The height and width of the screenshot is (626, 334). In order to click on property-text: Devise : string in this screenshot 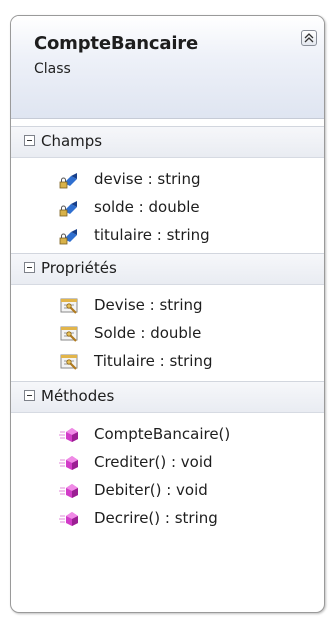, I will do `click(148, 305)`.